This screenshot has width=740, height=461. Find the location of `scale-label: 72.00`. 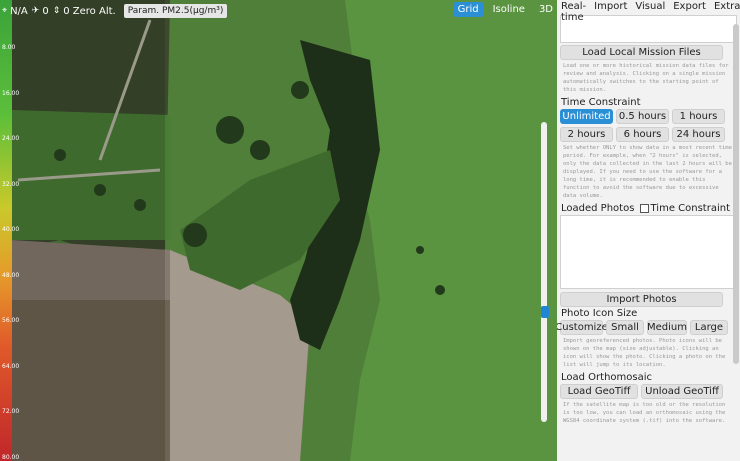

scale-label: 72.00 is located at coordinates (11, 411).